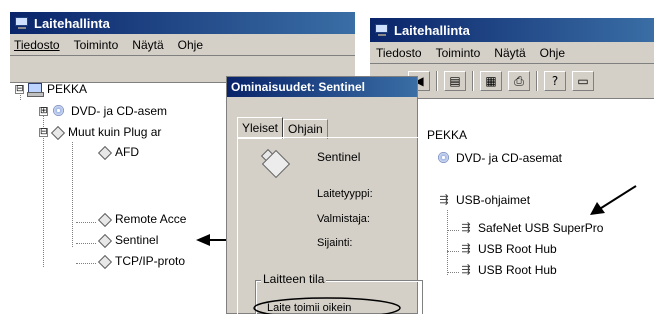 Image resolution: width=654 pixels, height=314 pixels. What do you see at coordinates (491, 81) in the screenshot?
I see `properties-icon: ▦` at bounding box center [491, 81].